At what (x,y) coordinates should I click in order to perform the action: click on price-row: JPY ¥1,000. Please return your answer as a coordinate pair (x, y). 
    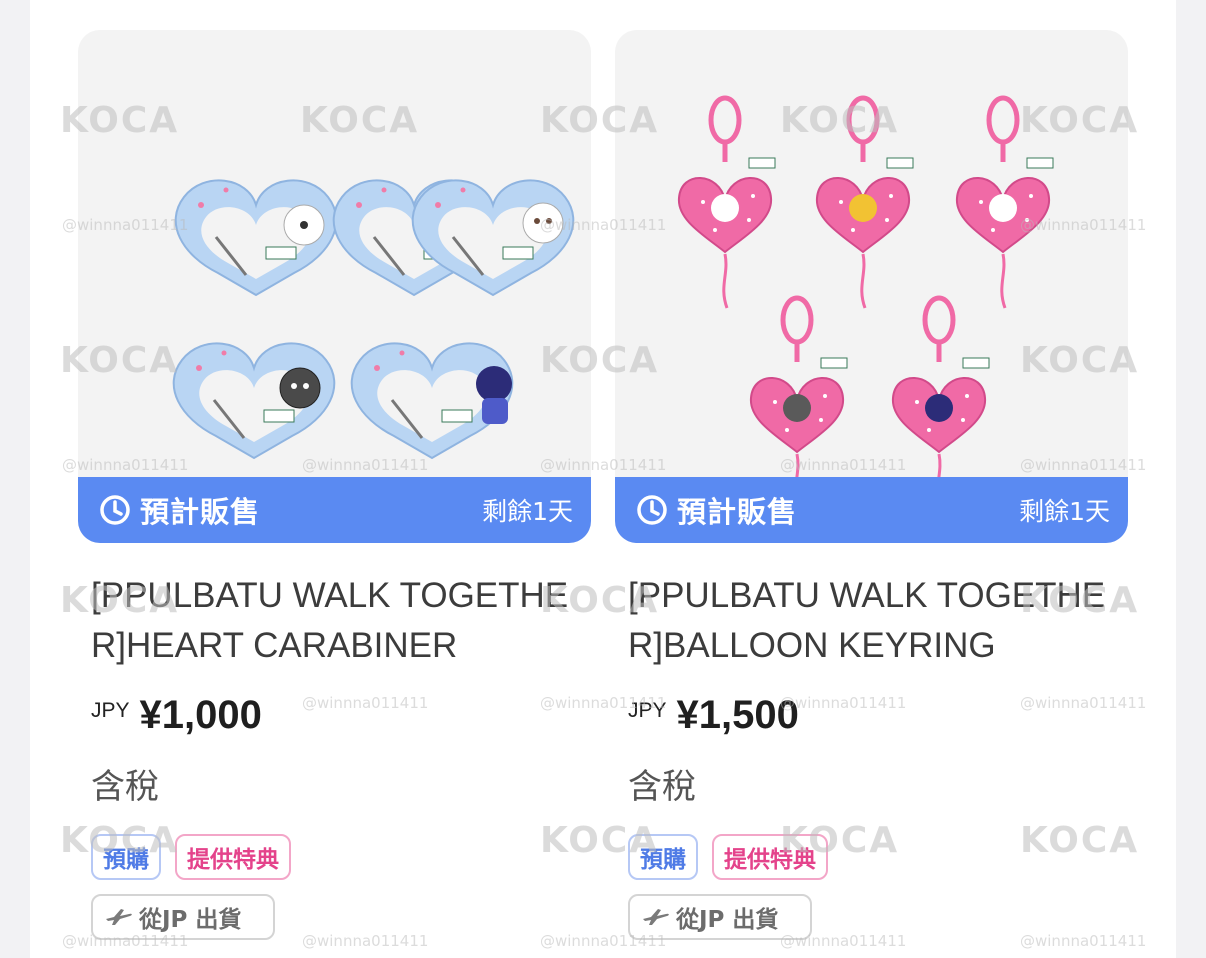
    Looking at the image, I should click on (334, 719).